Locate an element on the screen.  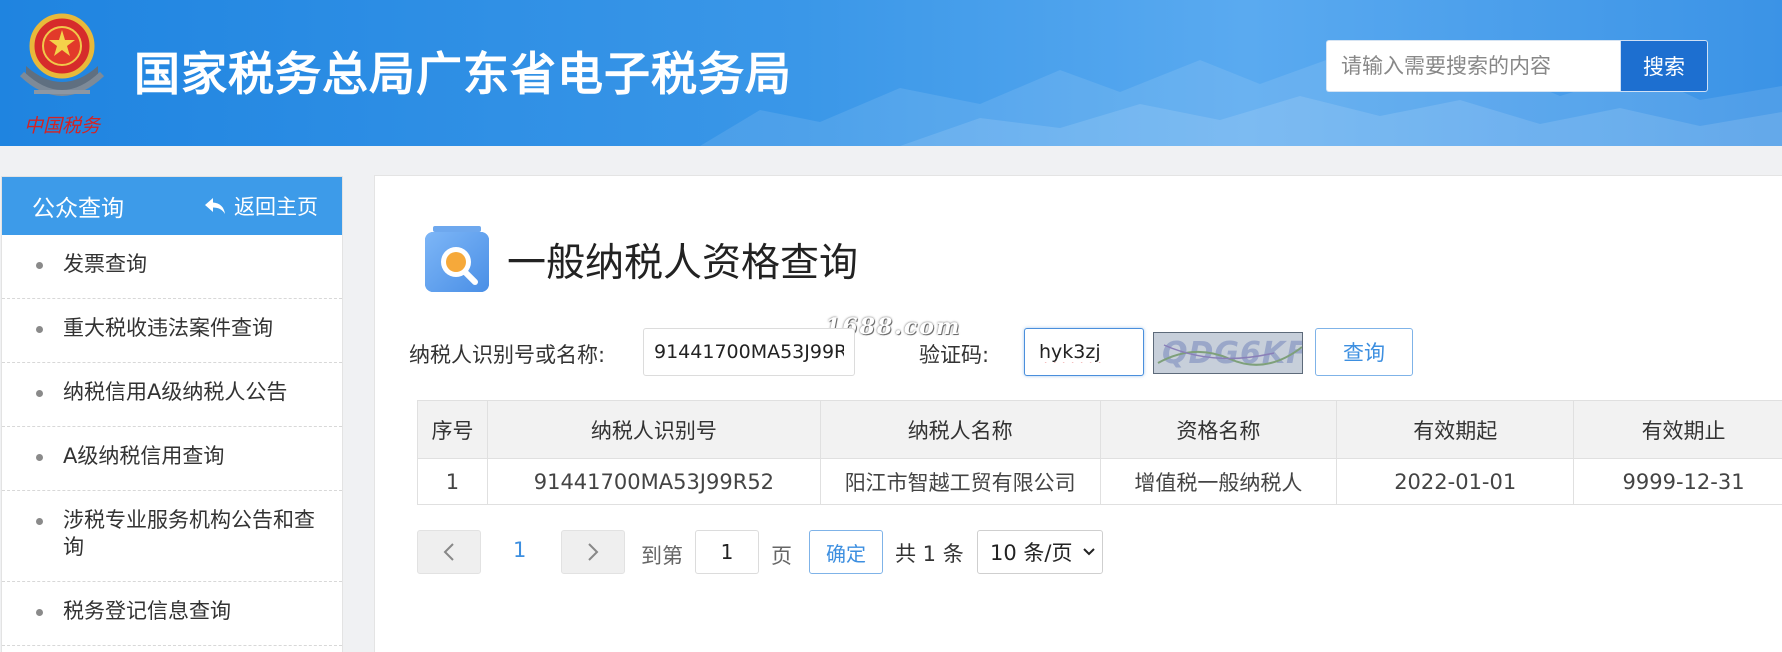
page-title: 一般纳税人资格查询 is located at coordinates (683, 263).